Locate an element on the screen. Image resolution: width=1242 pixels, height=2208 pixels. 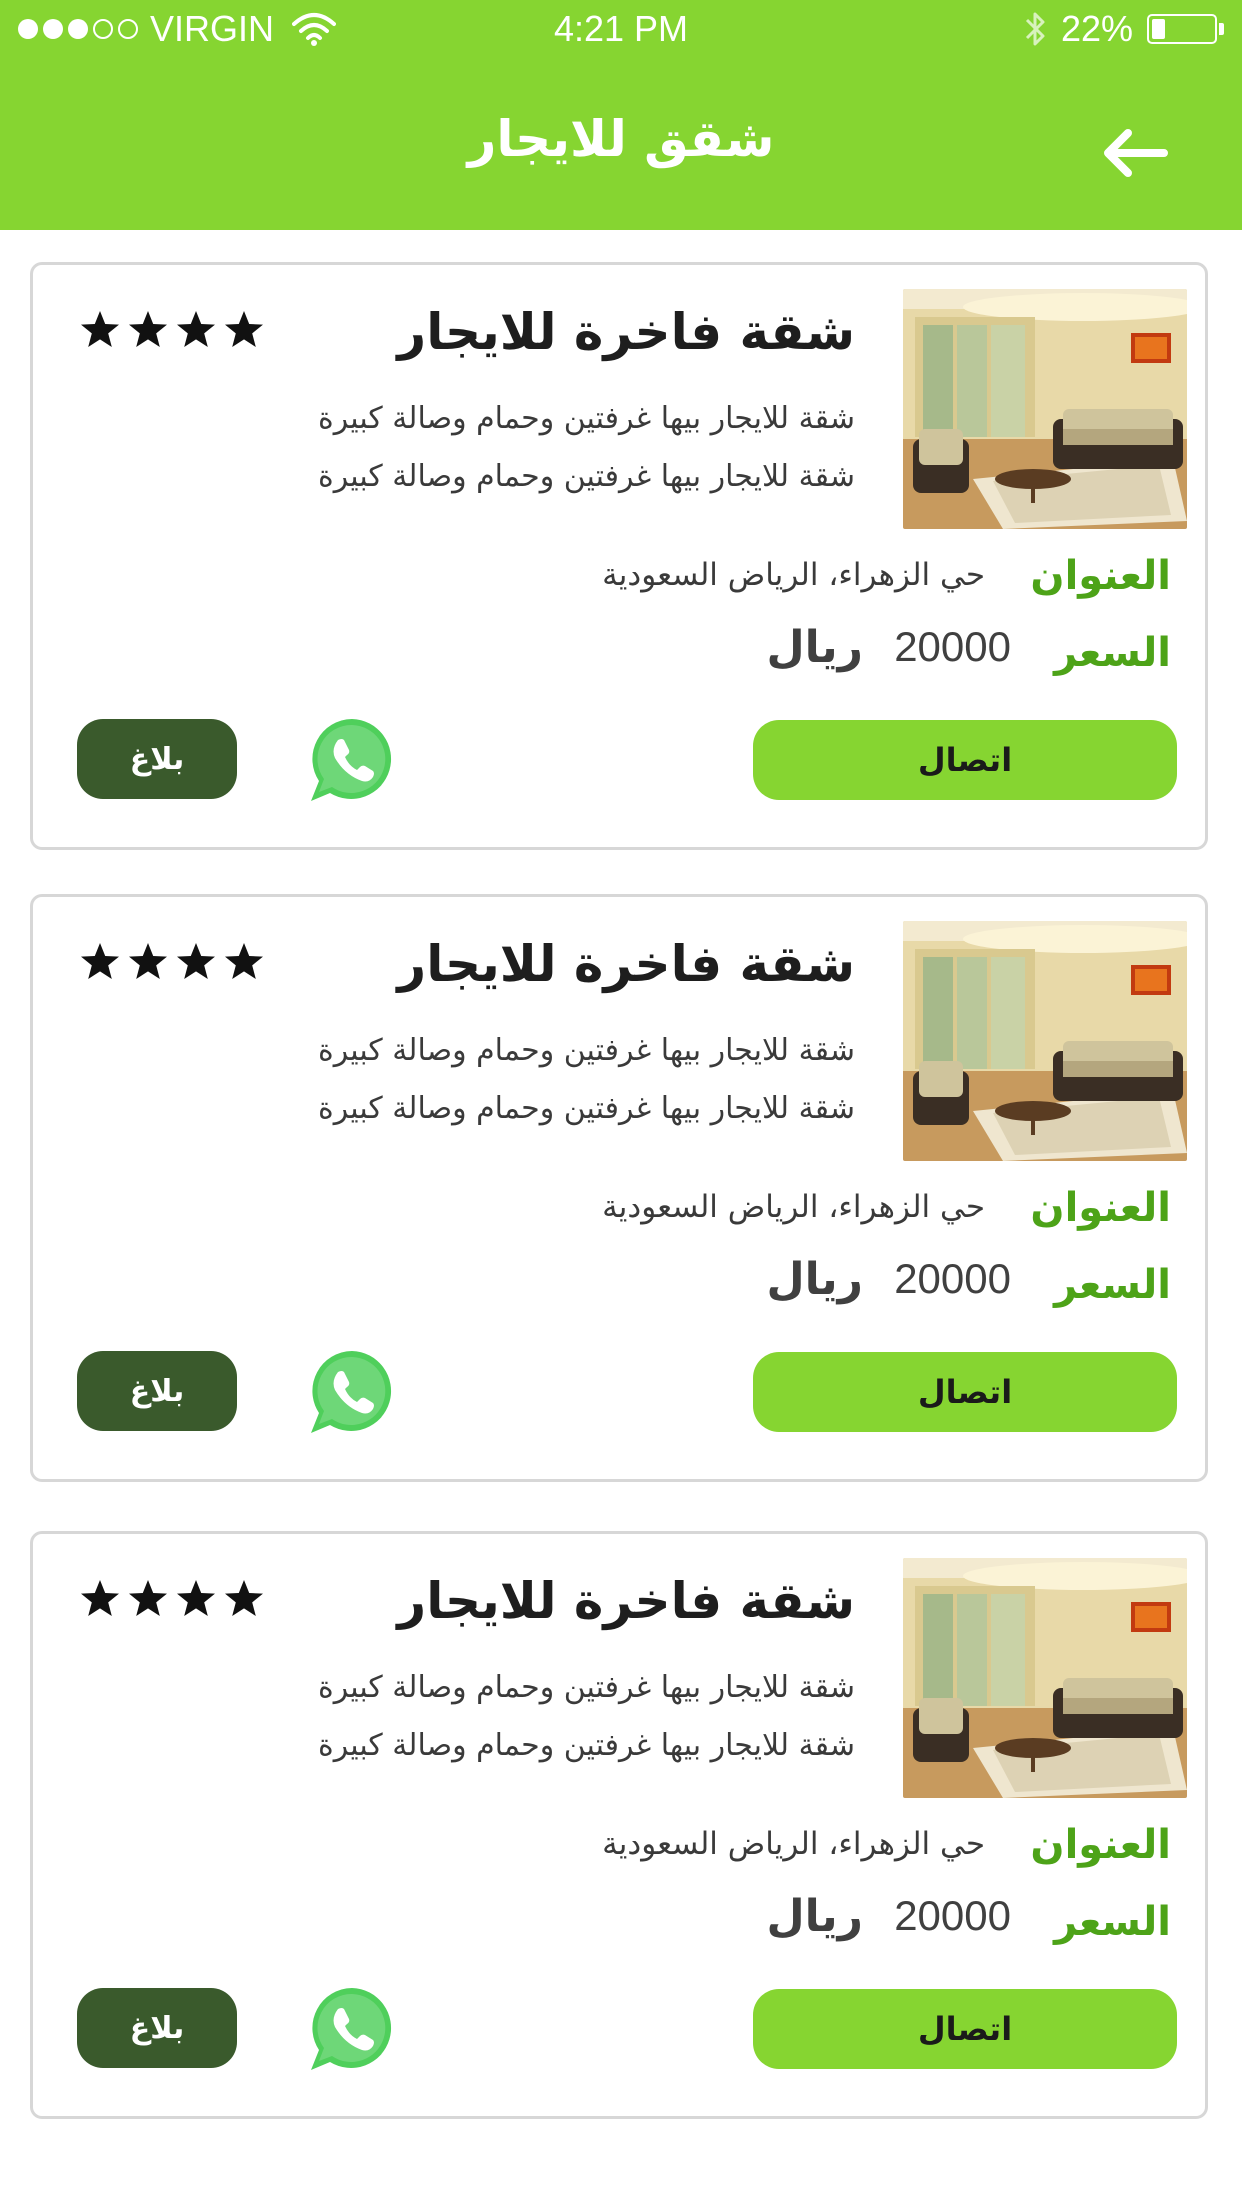
battery-cap is located at coordinates (1221, 29).